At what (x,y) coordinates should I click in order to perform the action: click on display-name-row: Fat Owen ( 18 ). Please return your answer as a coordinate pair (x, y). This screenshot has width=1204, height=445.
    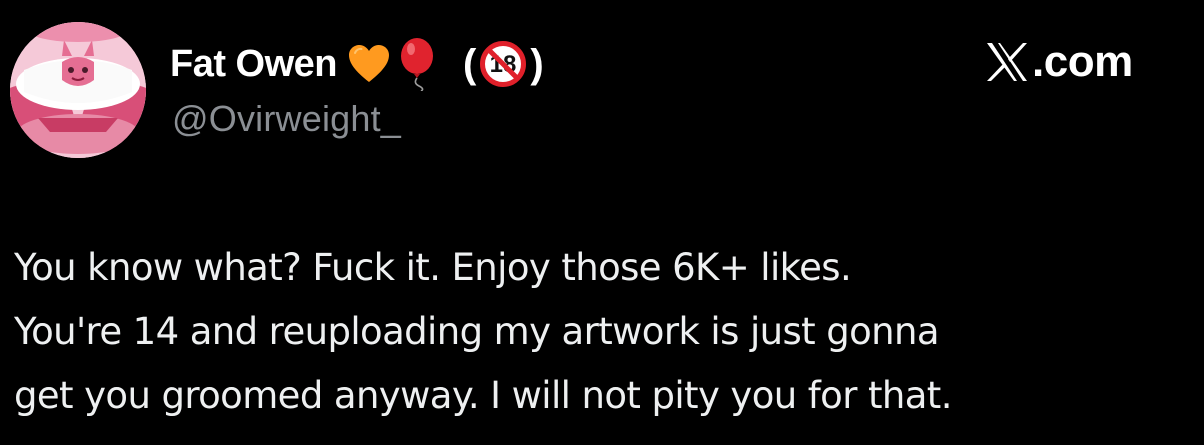
    Looking at the image, I should click on (357, 64).